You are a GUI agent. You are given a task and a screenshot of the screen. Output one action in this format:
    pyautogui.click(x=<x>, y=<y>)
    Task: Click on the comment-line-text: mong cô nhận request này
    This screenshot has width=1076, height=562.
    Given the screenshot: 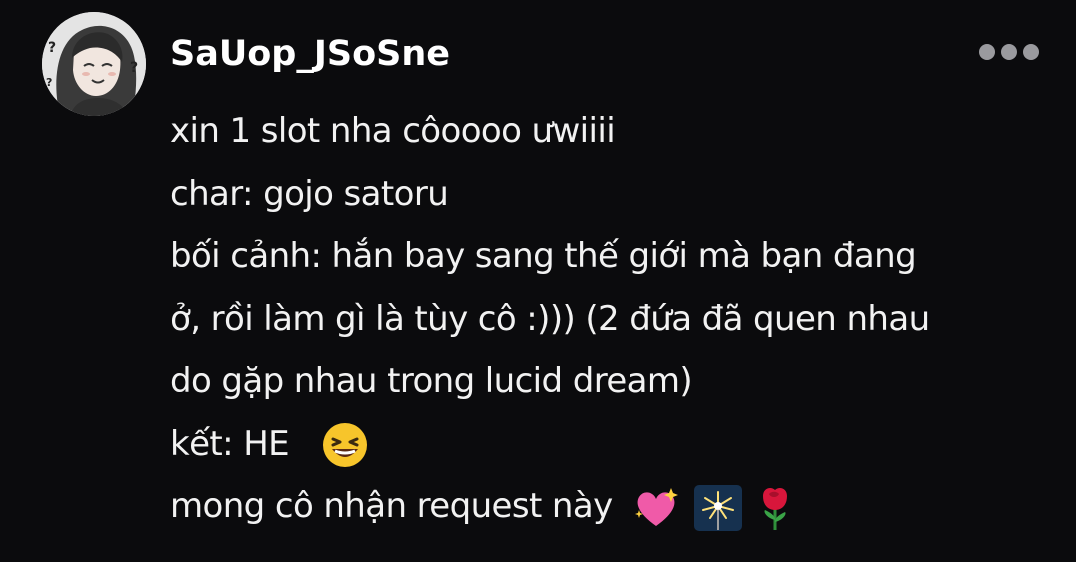 What is the action you would take?
    pyautogui.click(x=391, y=506)
    